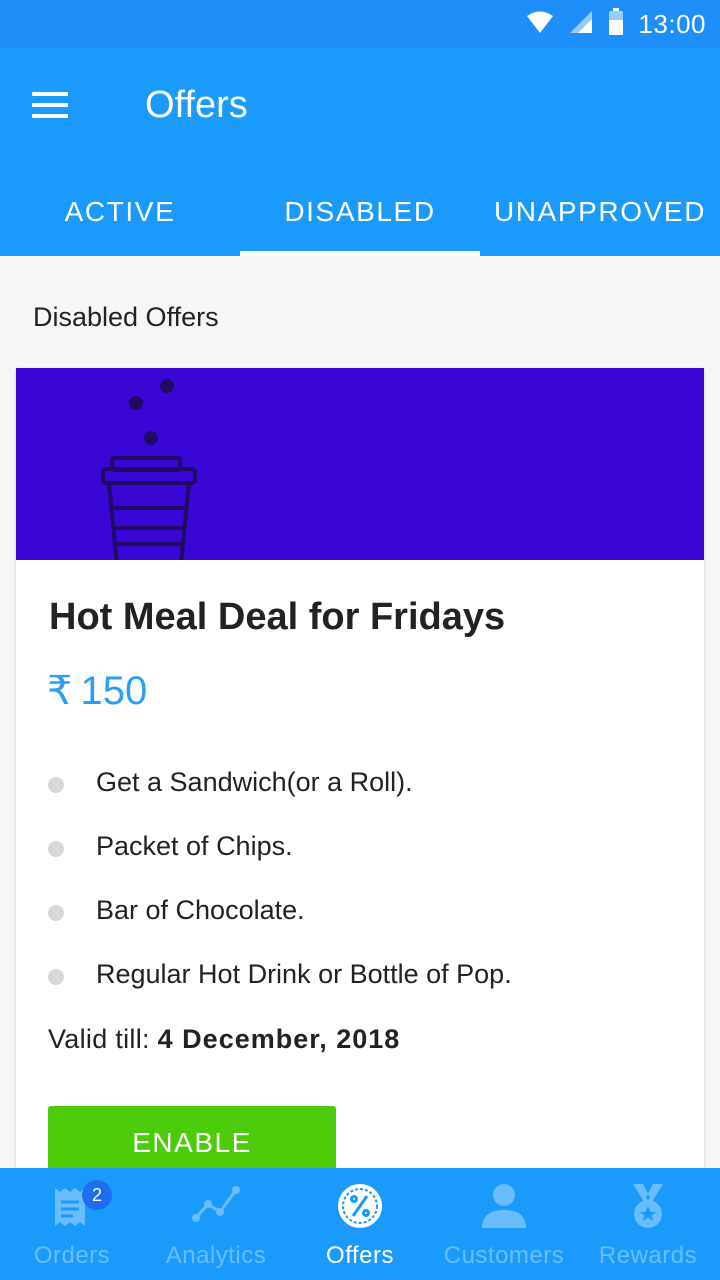 This screenshot has height=1280, width=720. I want to click on item-text: Bar of Chocolate., so click(200, 909).